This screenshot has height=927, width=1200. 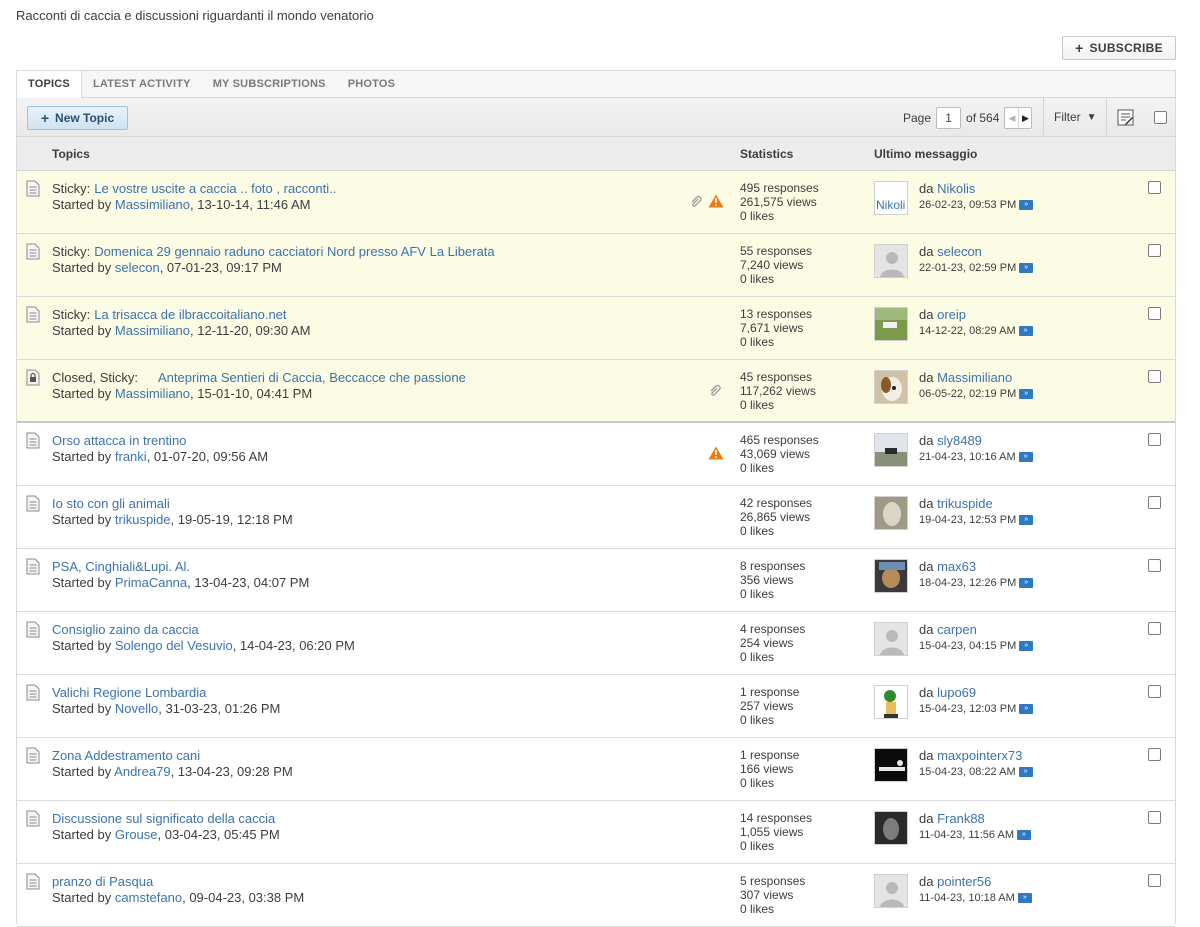 I want to click on last-post-user-link: carpen, so click(x=957, y=629).